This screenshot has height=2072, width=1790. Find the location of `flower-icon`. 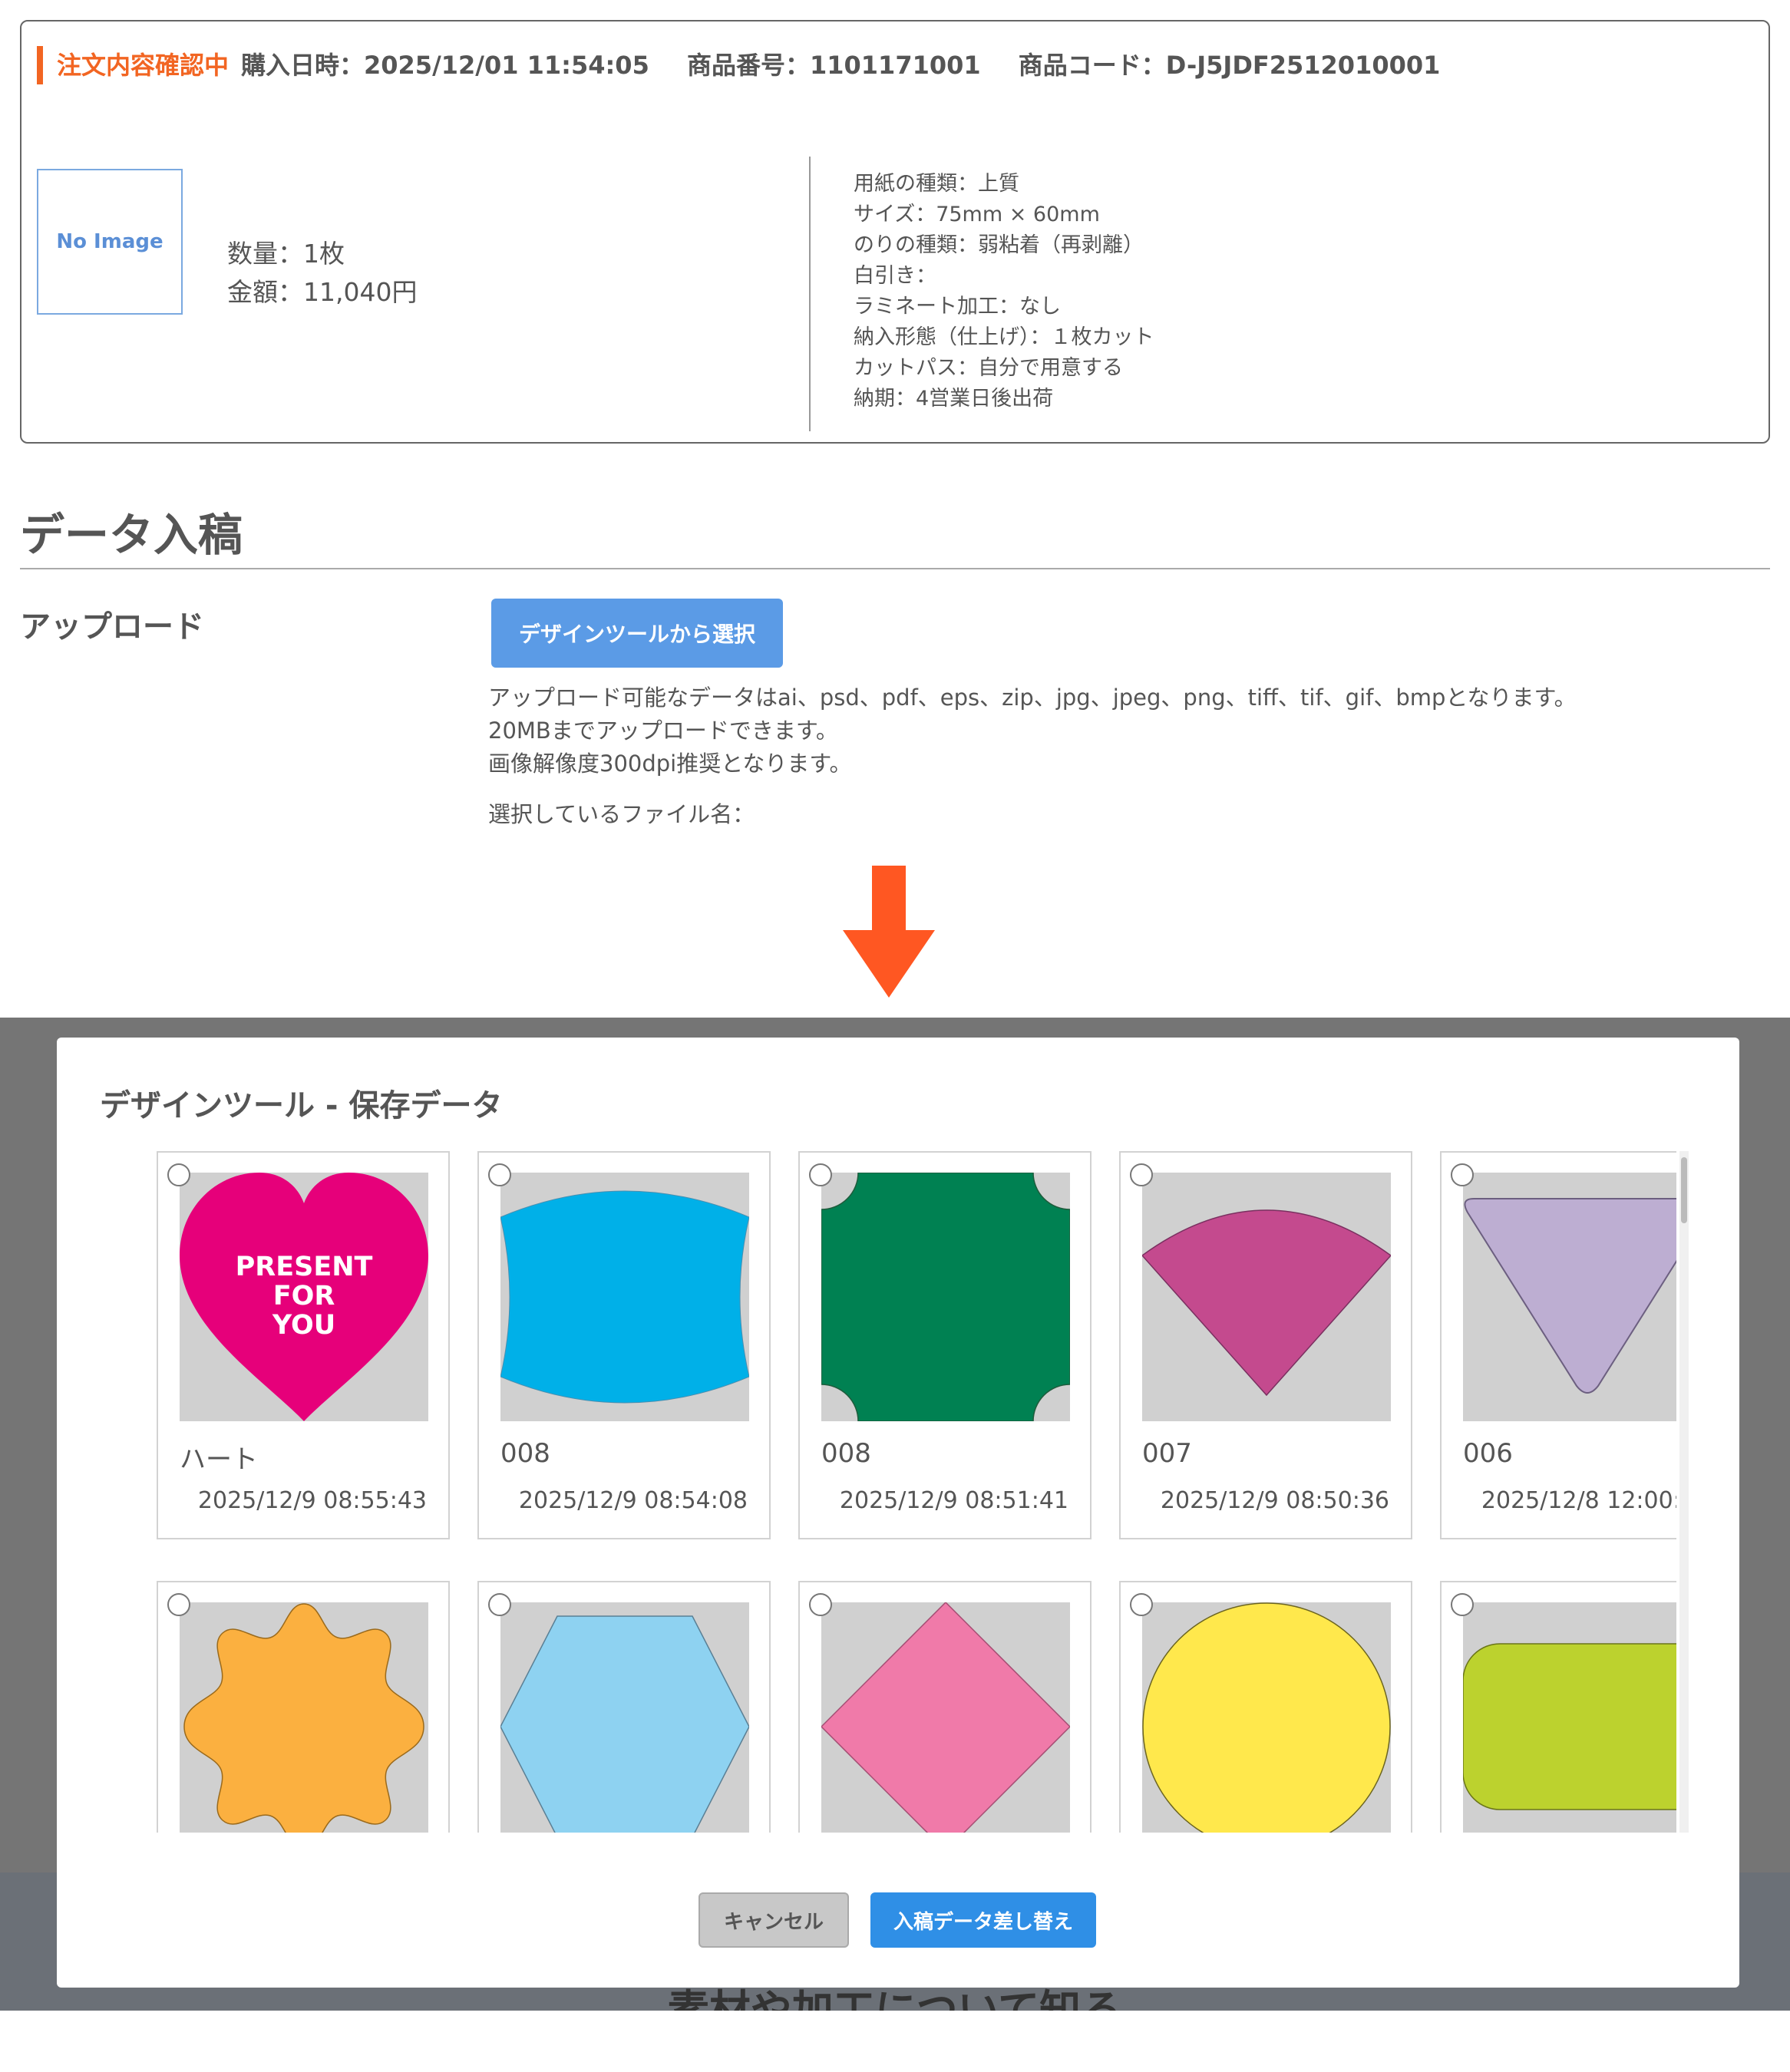

flower-icon is located at coordinates (303, 1718).